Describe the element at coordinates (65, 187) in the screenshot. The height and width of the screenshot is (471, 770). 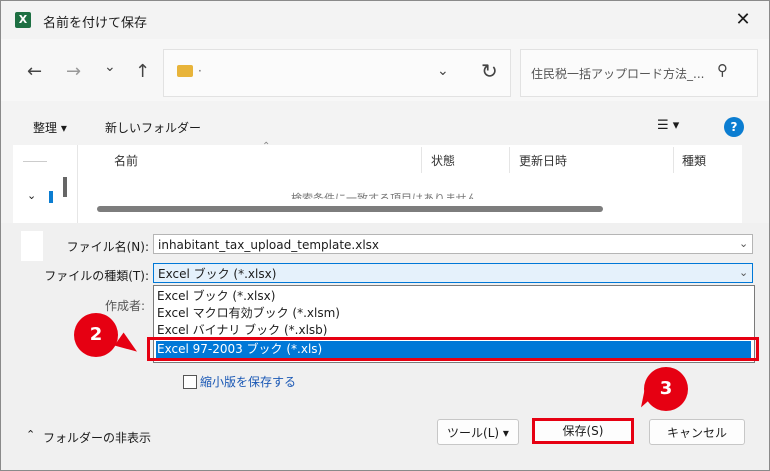
I see `nav-pane-scrollbar` at that location.